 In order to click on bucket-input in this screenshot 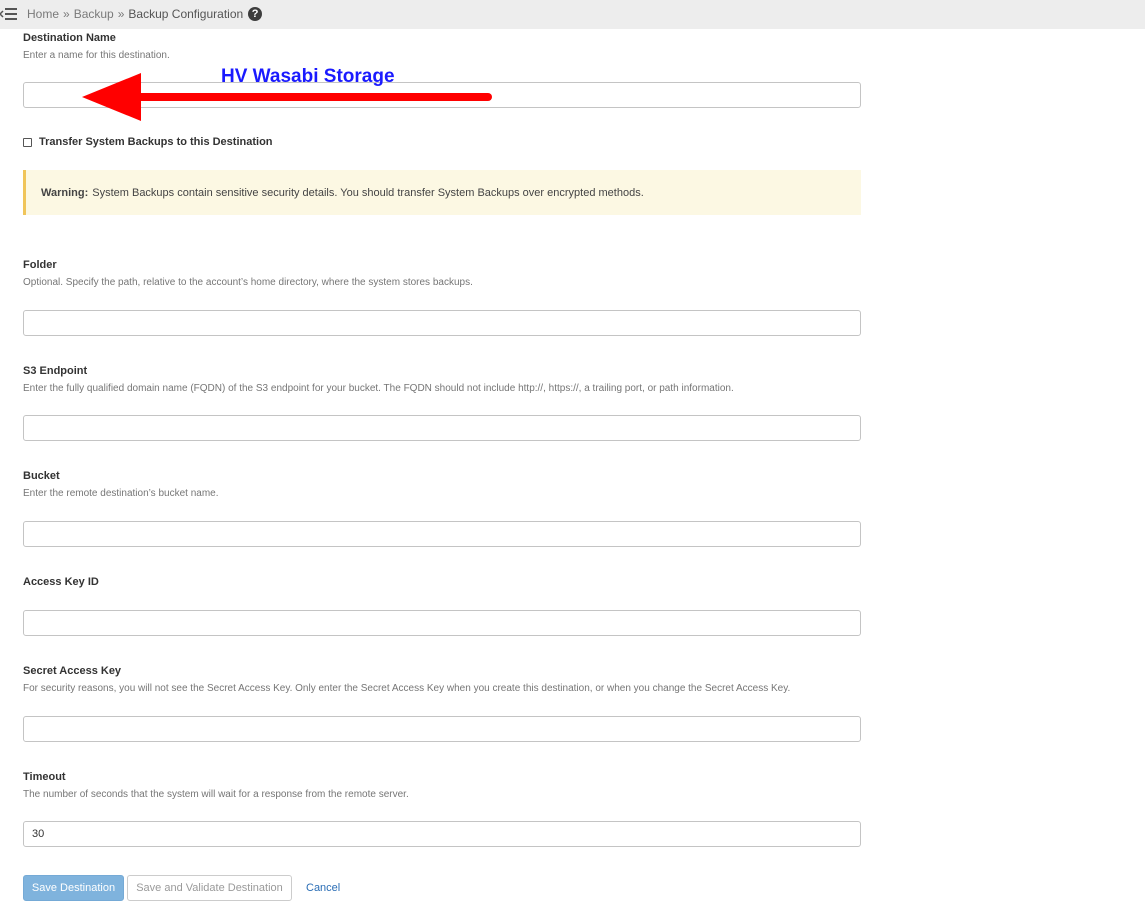, I will do `click(442, 534)`.